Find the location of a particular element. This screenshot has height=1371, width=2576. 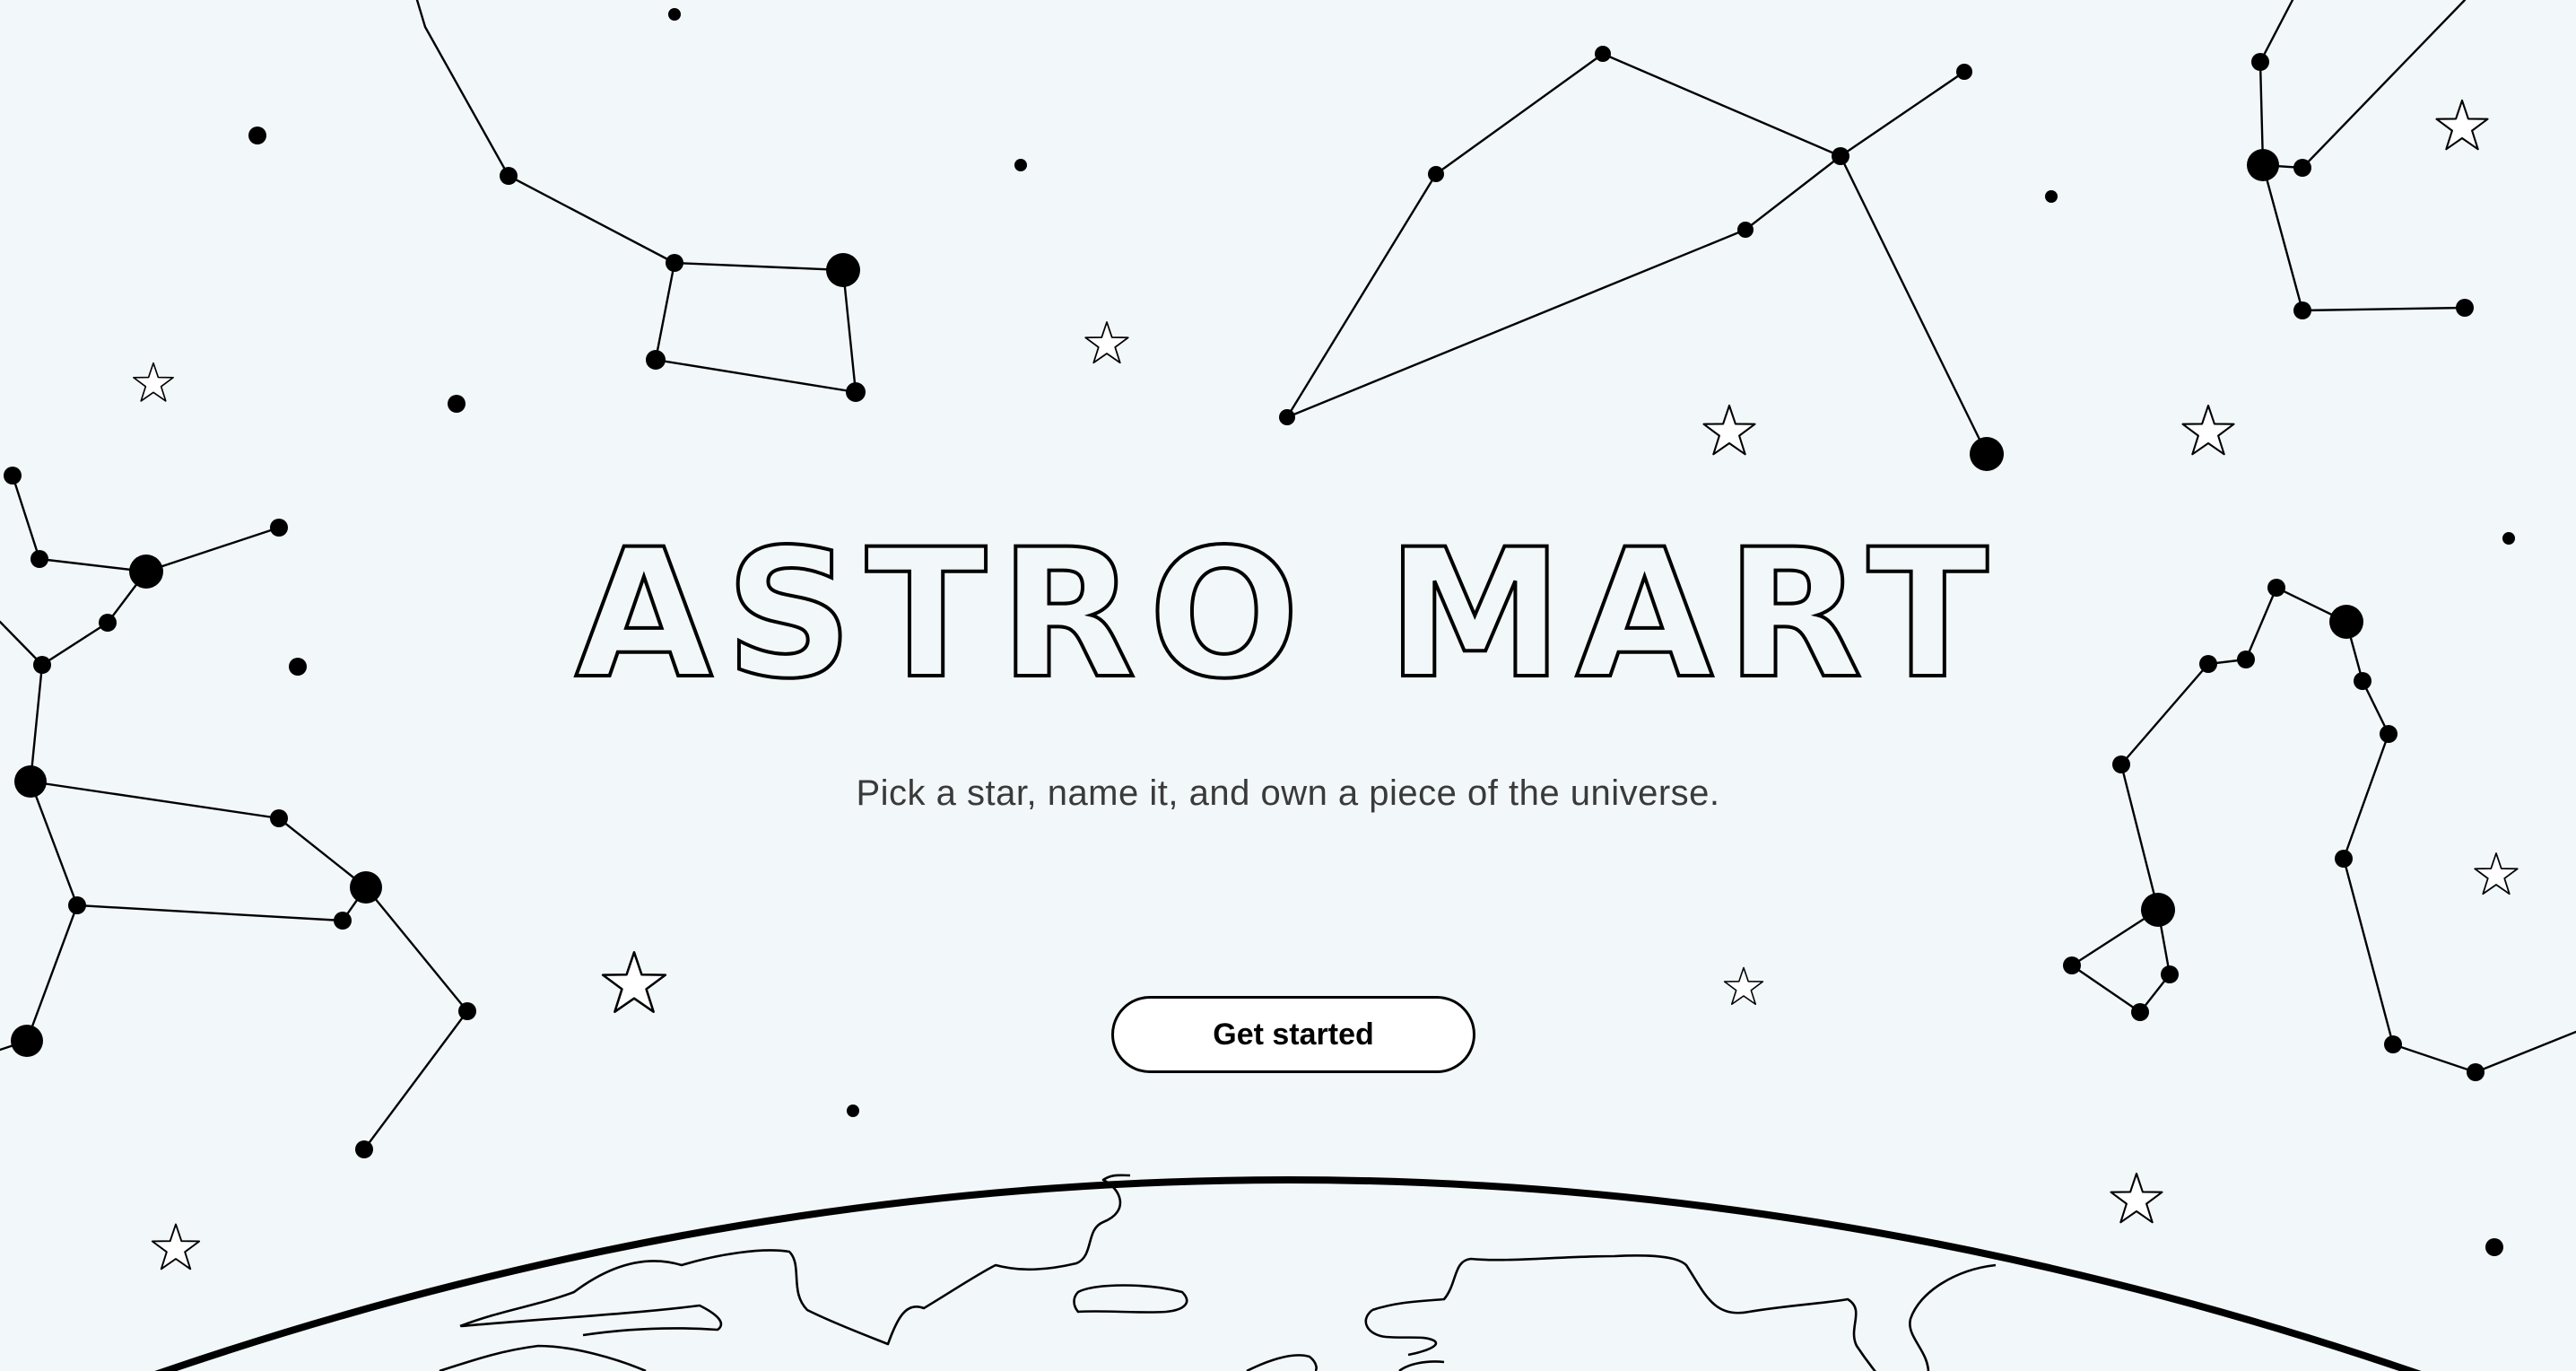

planet-horizon is located at coordinates (1288, 1272).